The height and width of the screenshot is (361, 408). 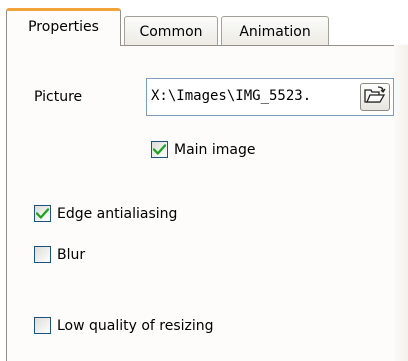 I want to click on blur-checkbox, so click(x=42, y=254).